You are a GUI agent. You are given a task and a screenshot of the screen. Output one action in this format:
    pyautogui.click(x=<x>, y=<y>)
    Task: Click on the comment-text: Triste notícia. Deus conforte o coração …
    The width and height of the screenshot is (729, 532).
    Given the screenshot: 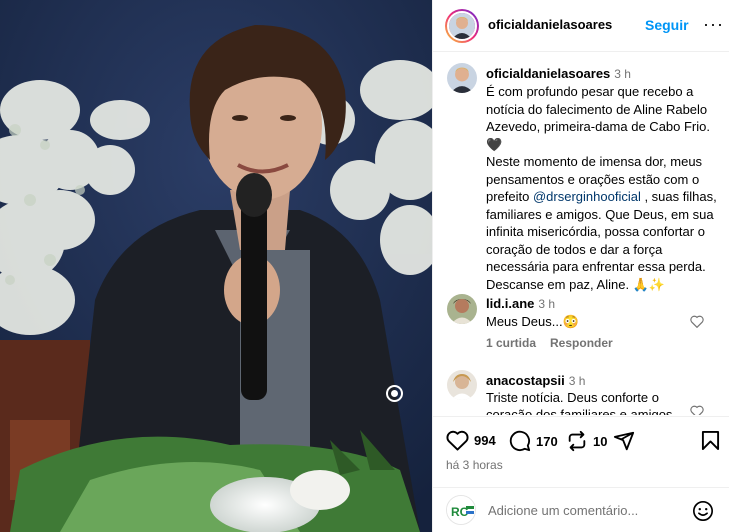 What is the action you would take?
    pyautogui.click(x=581, y=402)
    